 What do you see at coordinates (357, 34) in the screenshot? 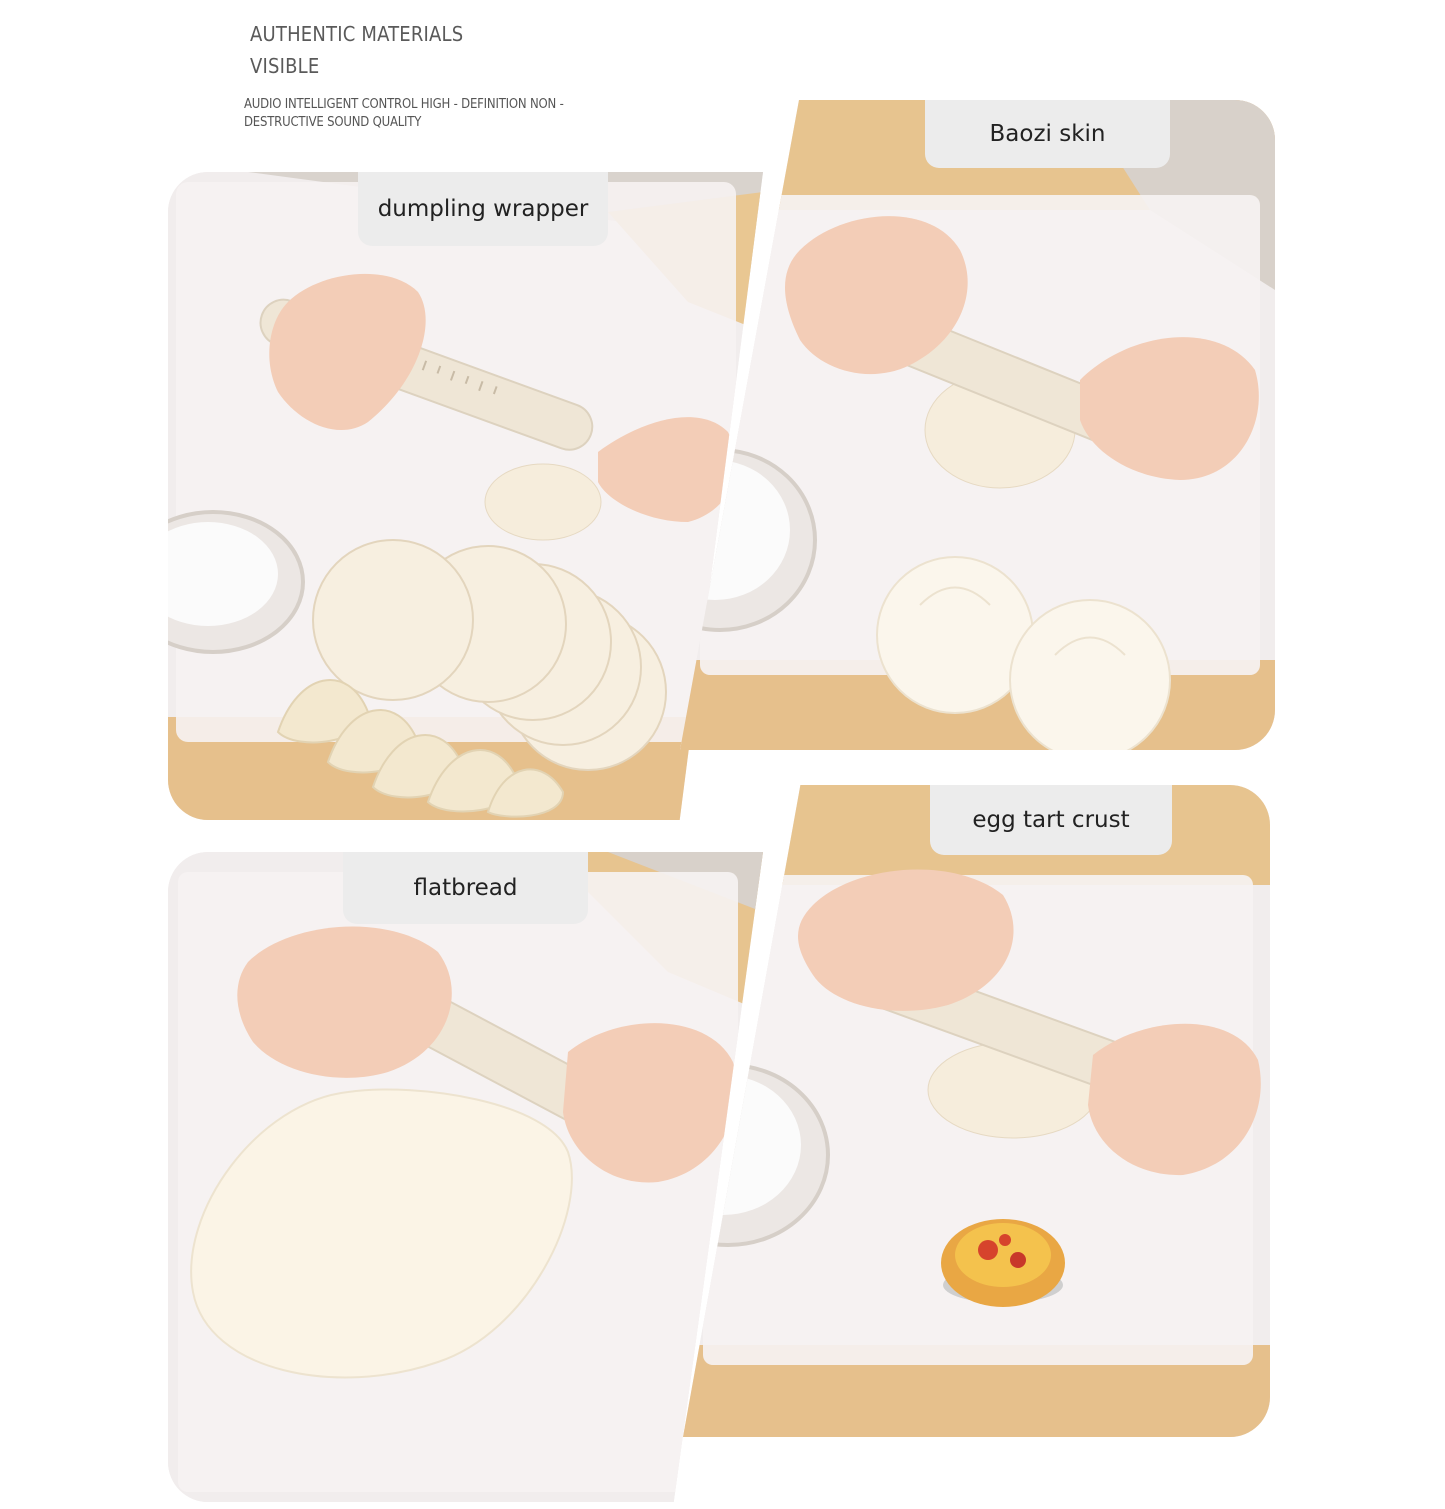
I see `header-title-line1: AUTHENTIC MATERIALS` at bounding box center [357, 34].